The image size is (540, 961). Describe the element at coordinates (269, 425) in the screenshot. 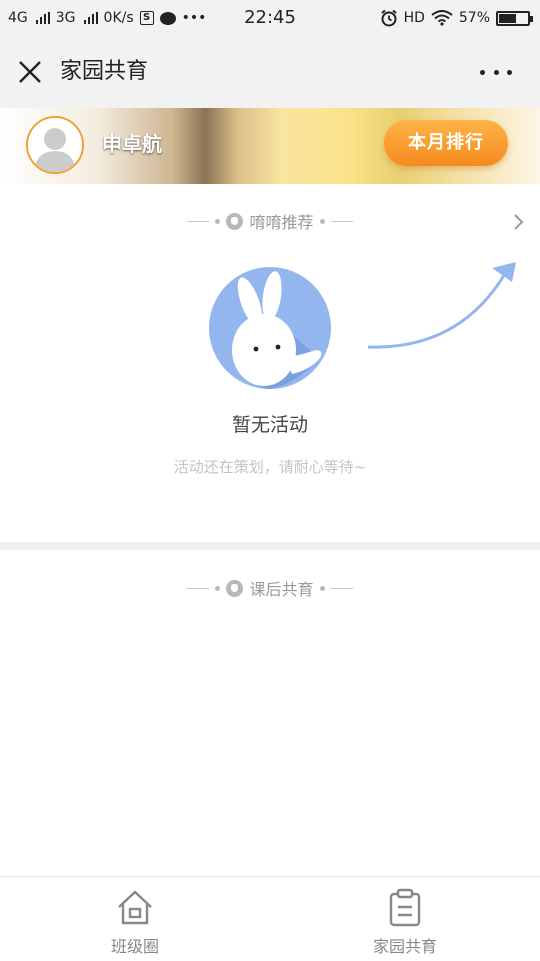

I see `empty-title: 暂无活动` at that location.